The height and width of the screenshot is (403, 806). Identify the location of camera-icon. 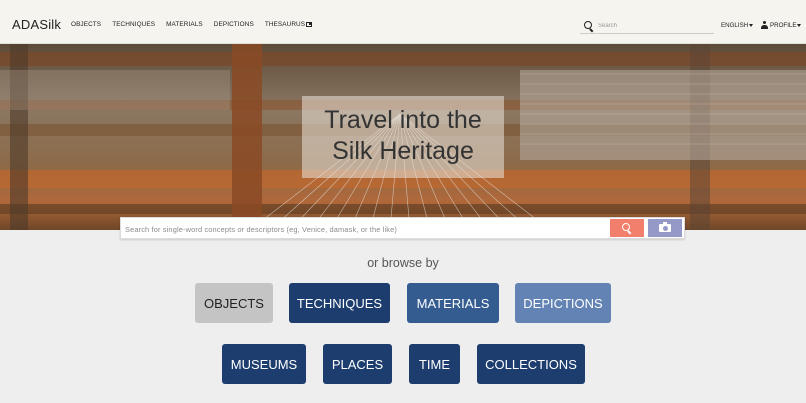
(665, 227).